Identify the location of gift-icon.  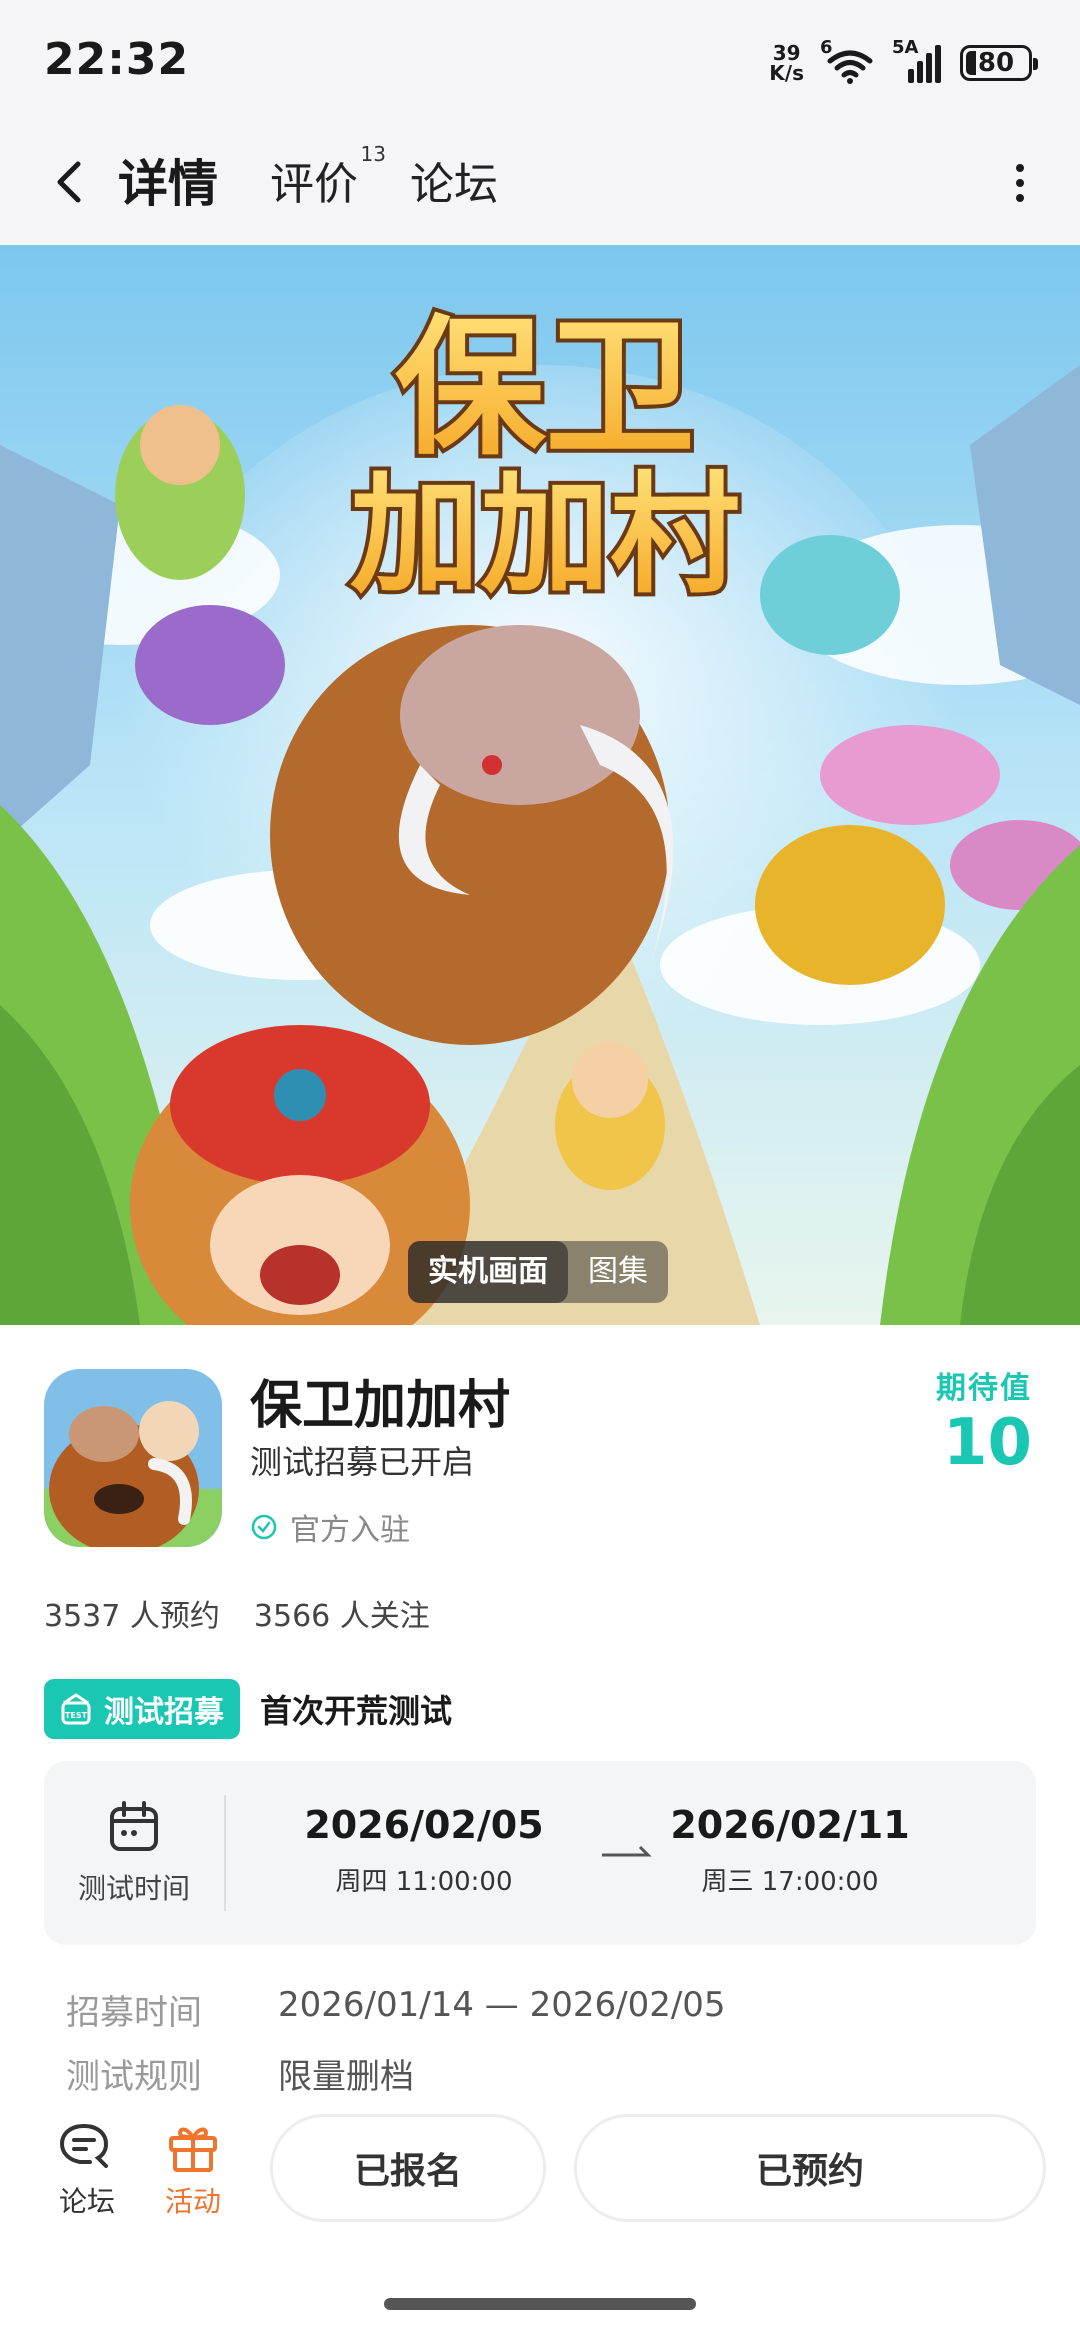
(193, 2149).